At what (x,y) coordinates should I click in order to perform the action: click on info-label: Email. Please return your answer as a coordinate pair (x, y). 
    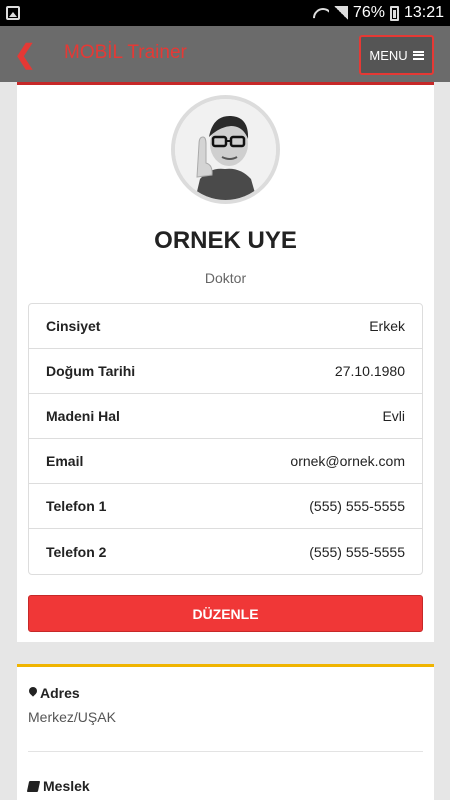
    Looking at the image, I should click on (65, 461).